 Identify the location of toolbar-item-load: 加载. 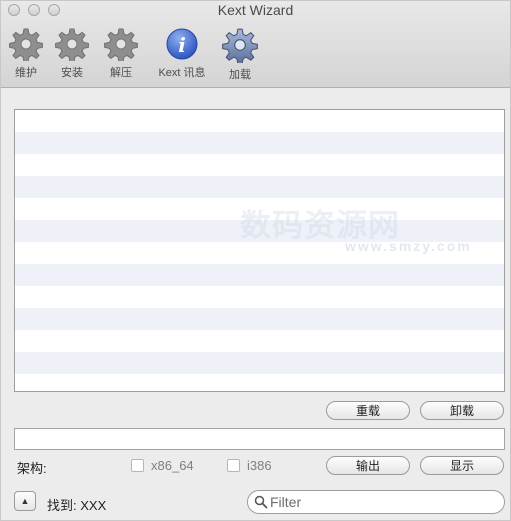
(240, 54).